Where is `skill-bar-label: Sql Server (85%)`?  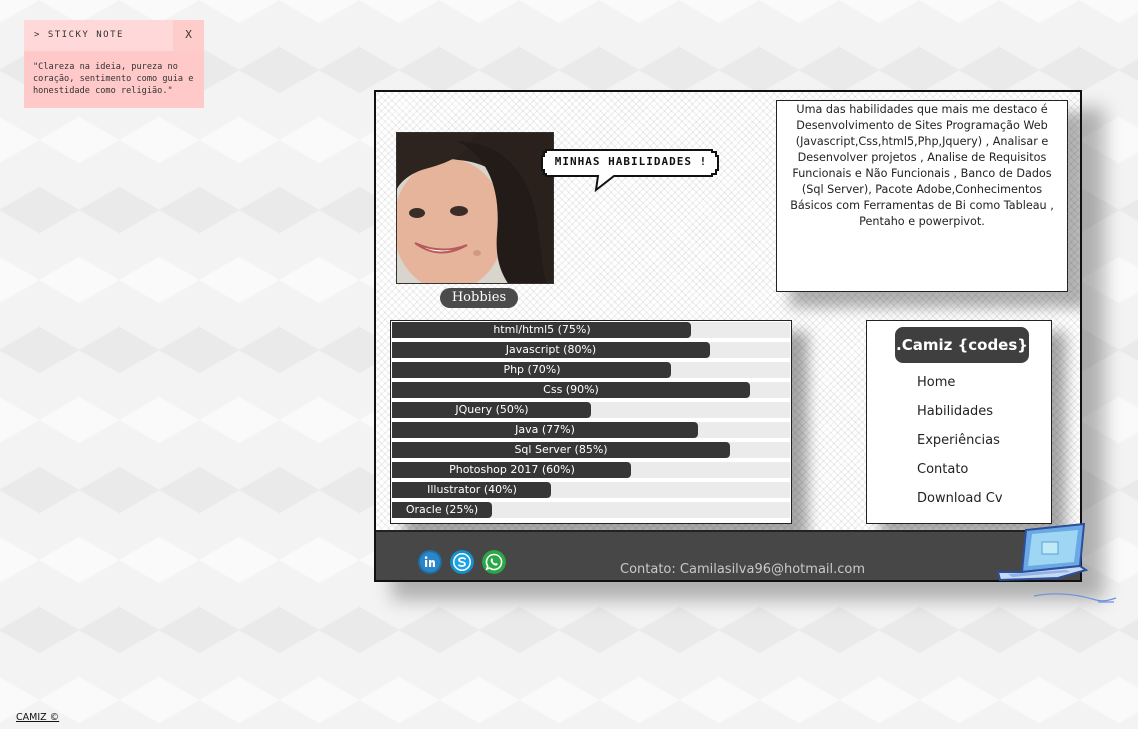
skill-bar-label: Sql Server (85%) is located at coordinates (561, 449).